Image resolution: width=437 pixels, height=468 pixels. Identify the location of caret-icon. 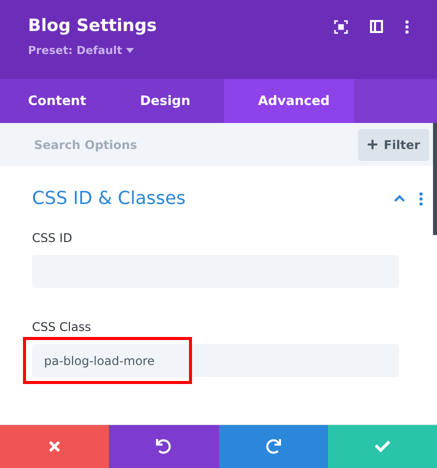
(130, 50).